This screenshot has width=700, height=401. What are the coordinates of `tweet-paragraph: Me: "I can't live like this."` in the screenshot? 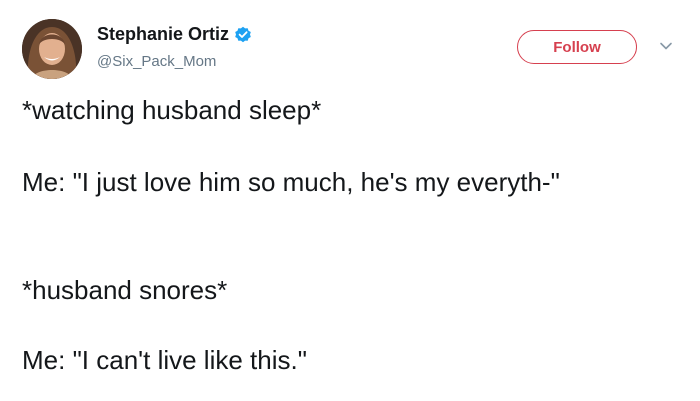 It's located at (164, 360).